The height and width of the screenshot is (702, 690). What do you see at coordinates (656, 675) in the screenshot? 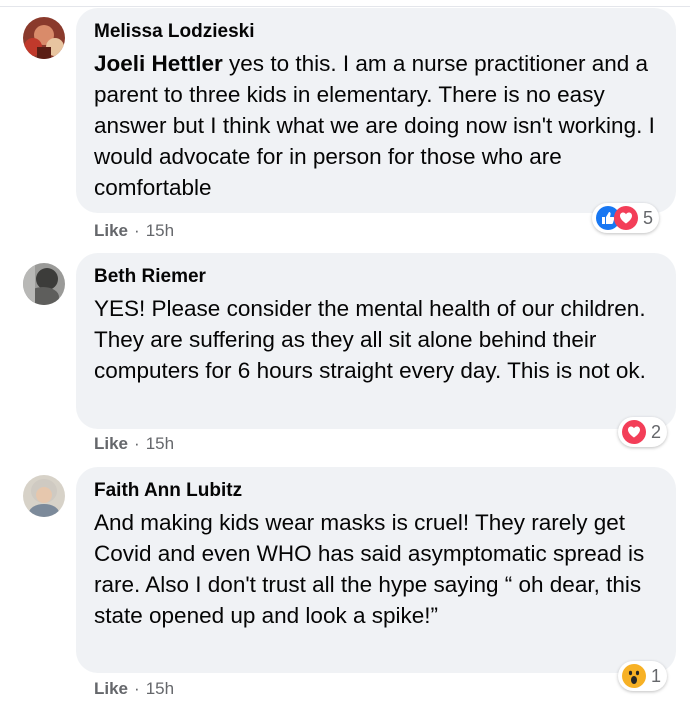
I see `reaction-count: 1` at bounding box center [656, 675].